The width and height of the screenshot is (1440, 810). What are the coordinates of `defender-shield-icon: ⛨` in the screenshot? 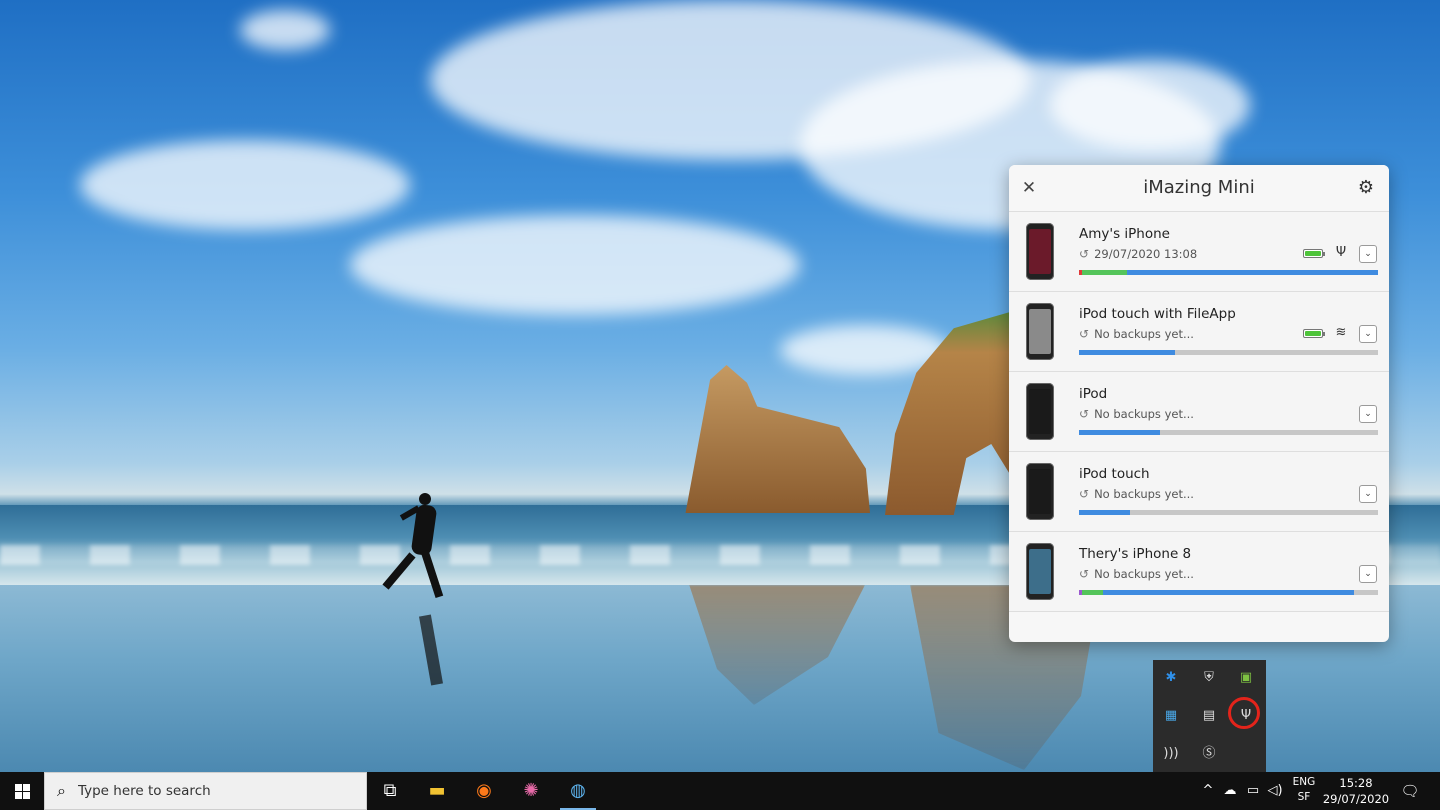 It's located at (1209, 678).